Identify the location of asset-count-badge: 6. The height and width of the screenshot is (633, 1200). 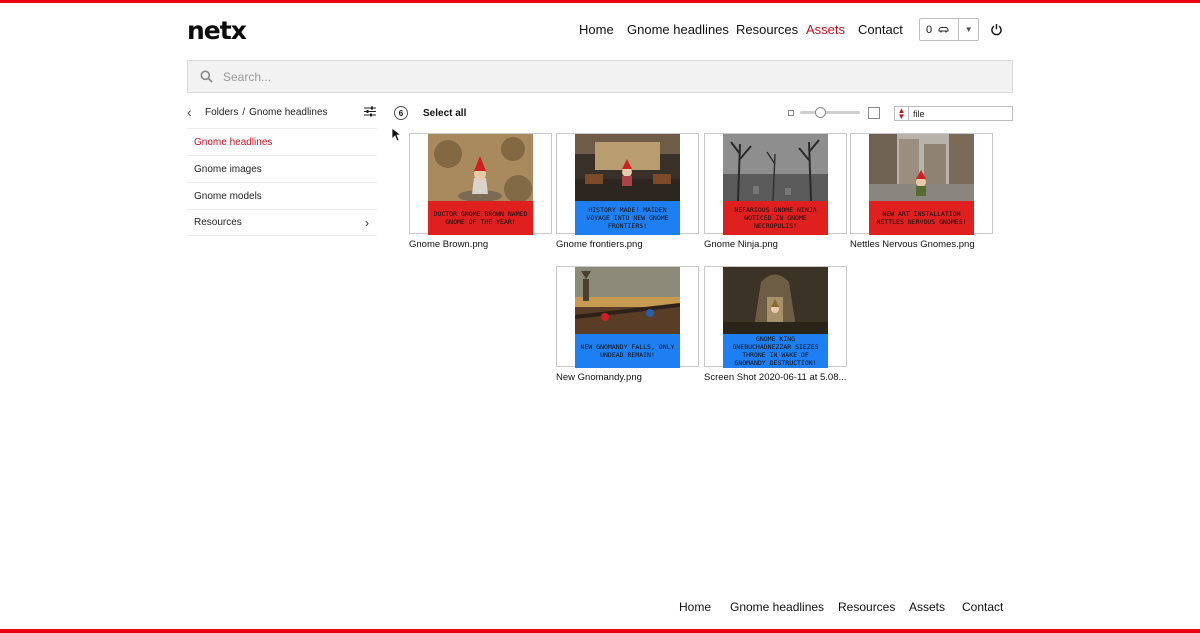
(401, 113).